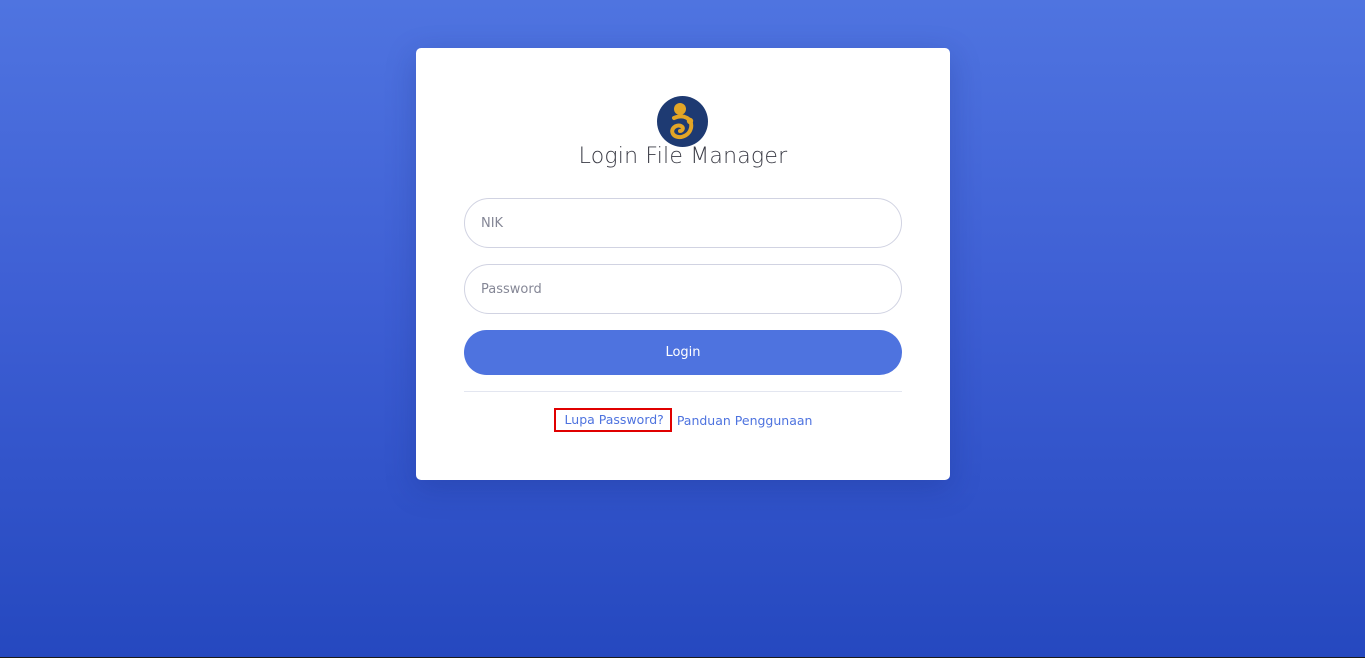 The width and height of the screenshot is (1365, 658). I want to click on user-guide-link: Panduan Penggunaan, so click(745, 420).